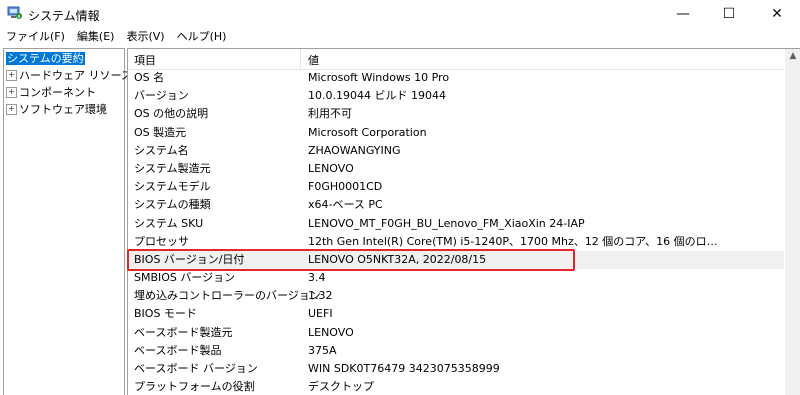  What do you see at coordinates (202, 37) in the screenshot?
I see `menu-help: ヘルプ(H)` at bounding box center [202, 37].